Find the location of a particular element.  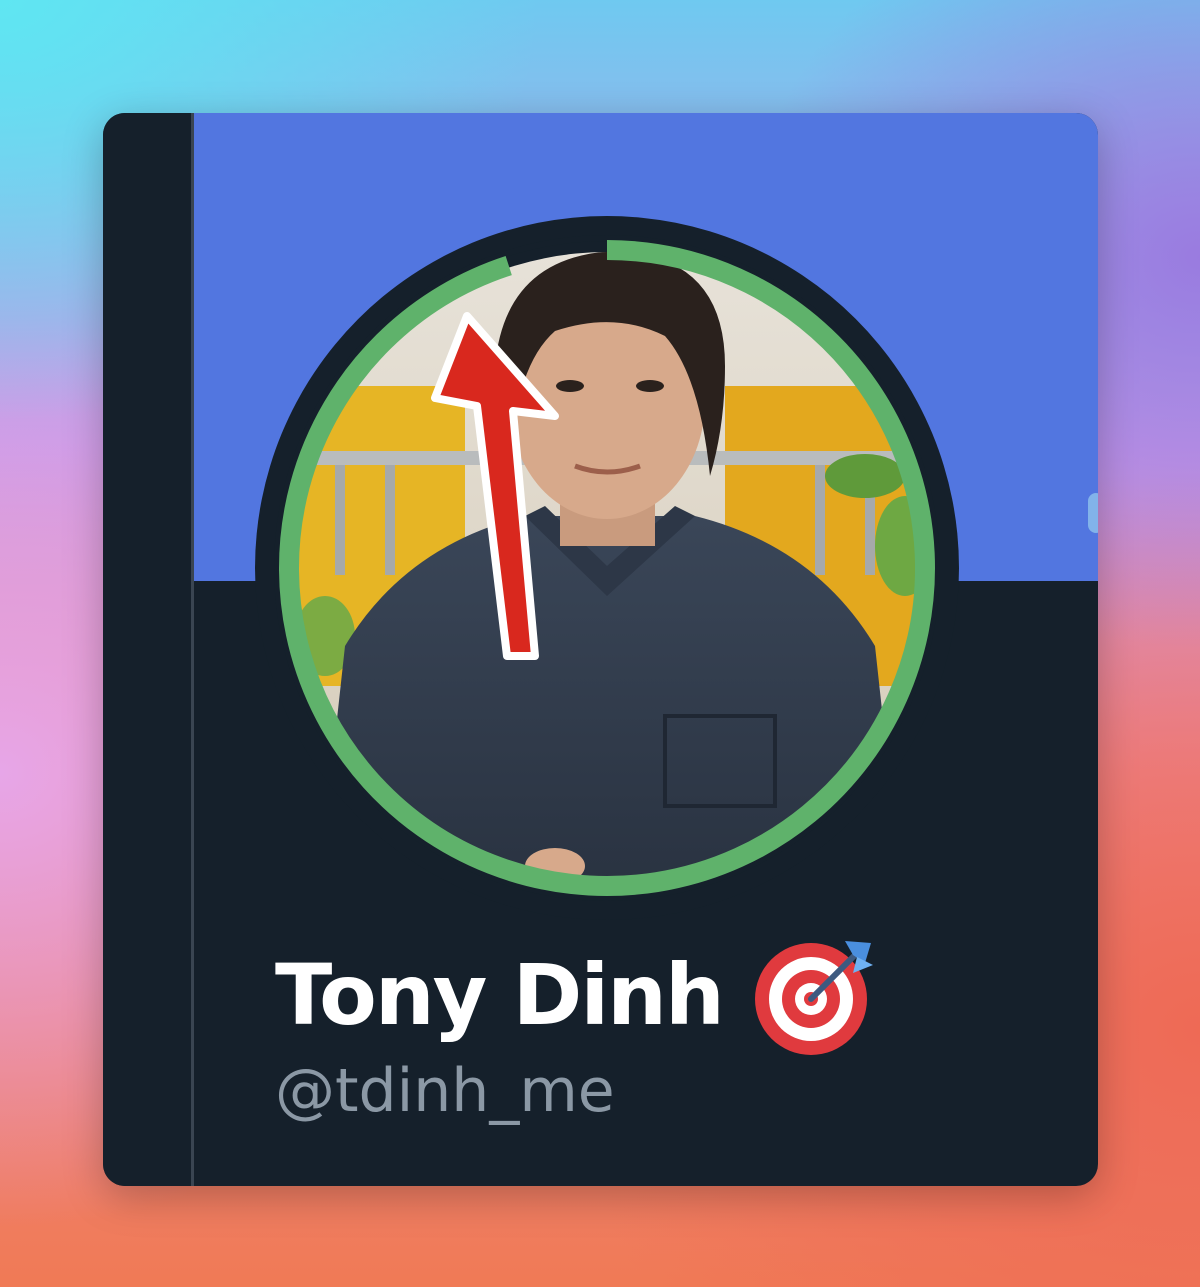

sidebar-rail is located at coordinates (148, 649).